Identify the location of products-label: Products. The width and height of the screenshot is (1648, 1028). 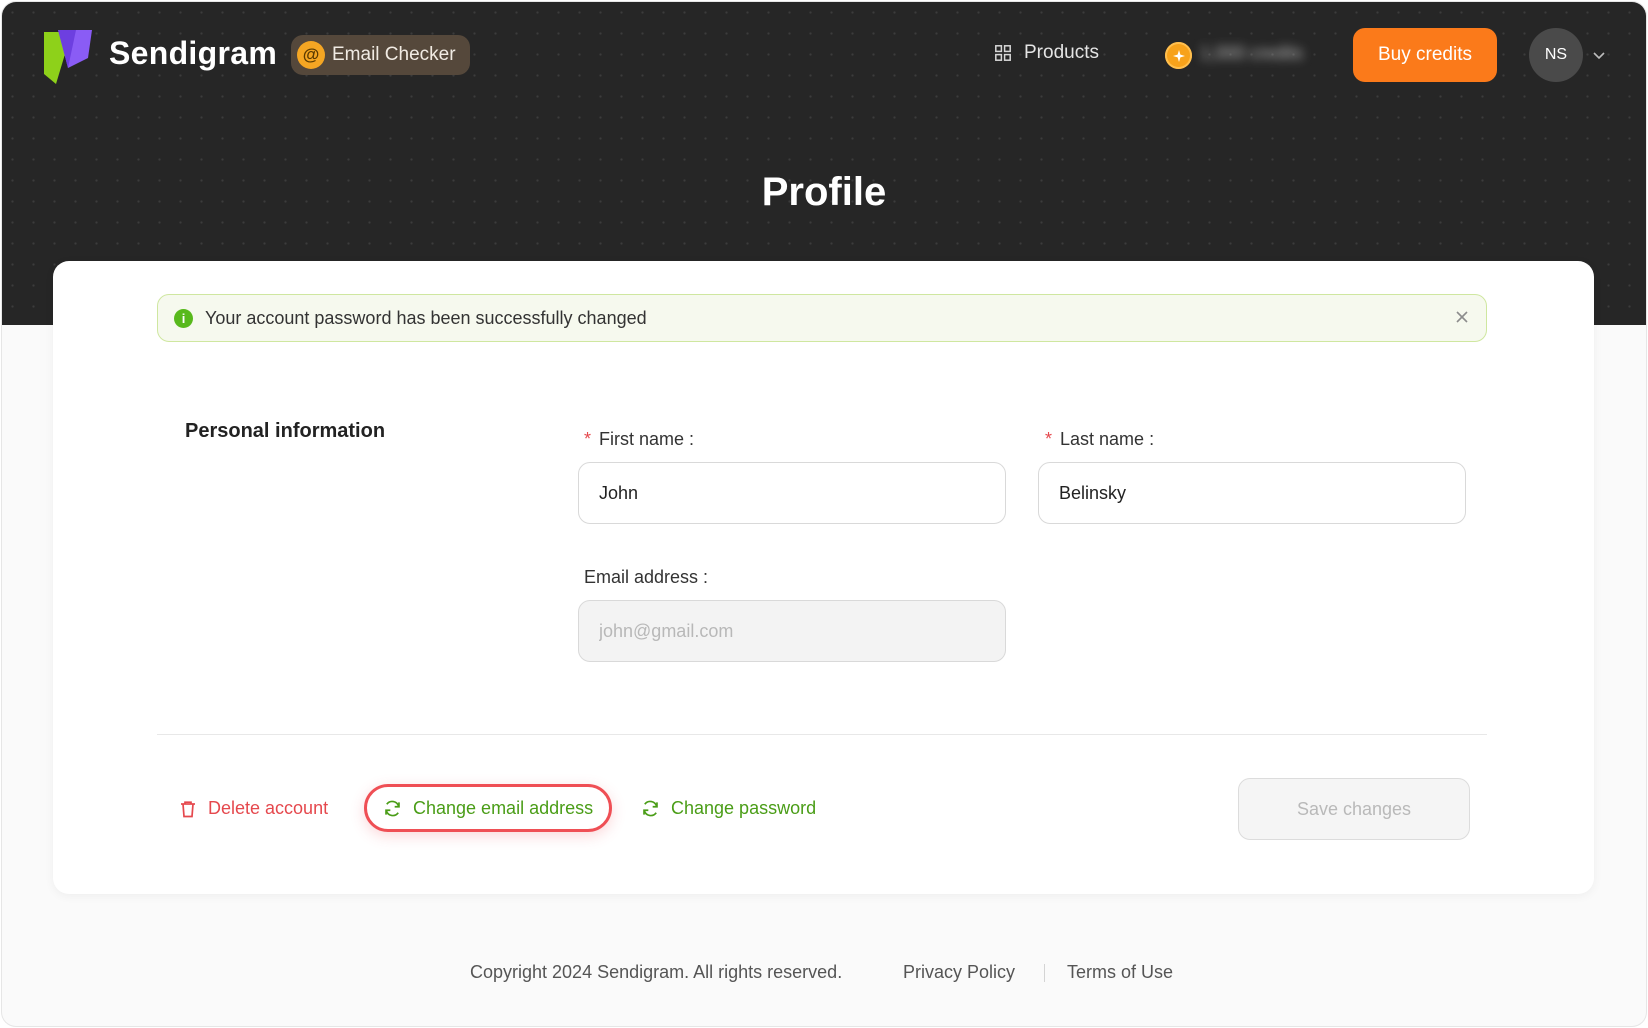
(1061, 52).